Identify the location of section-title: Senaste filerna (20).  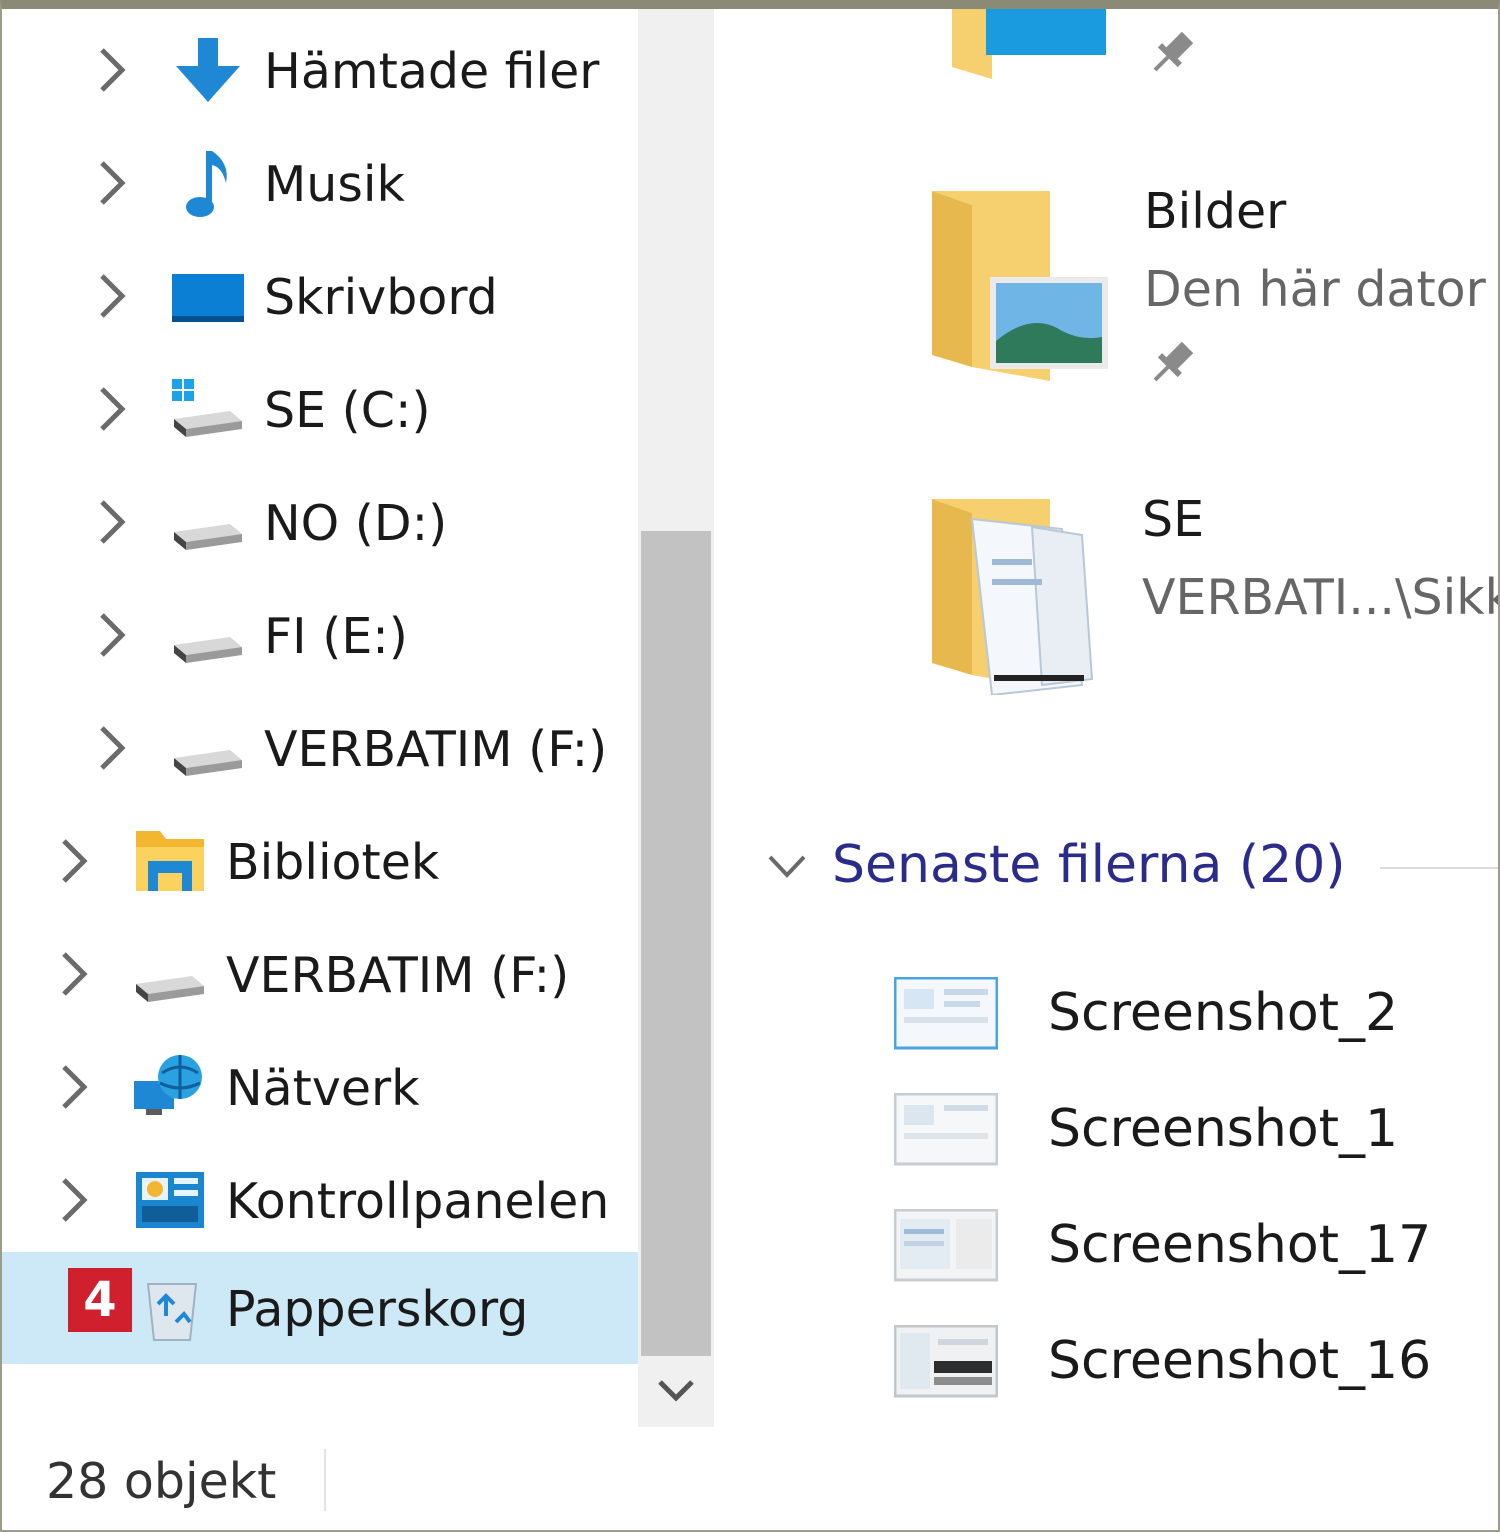
(1089, 865).